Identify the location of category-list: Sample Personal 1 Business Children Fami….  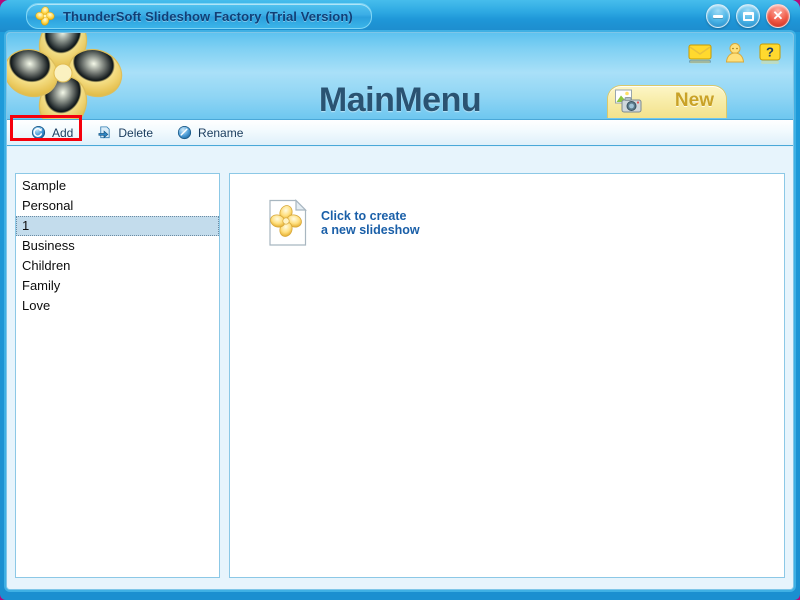
(117, 245).